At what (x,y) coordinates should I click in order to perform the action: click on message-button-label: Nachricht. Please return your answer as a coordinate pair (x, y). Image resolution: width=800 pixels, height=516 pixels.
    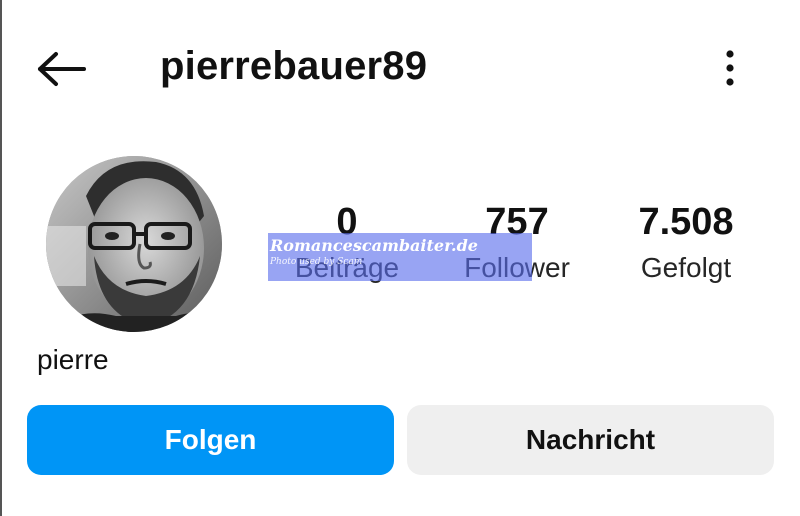
    Looking at the image, I should click on (590, 439).